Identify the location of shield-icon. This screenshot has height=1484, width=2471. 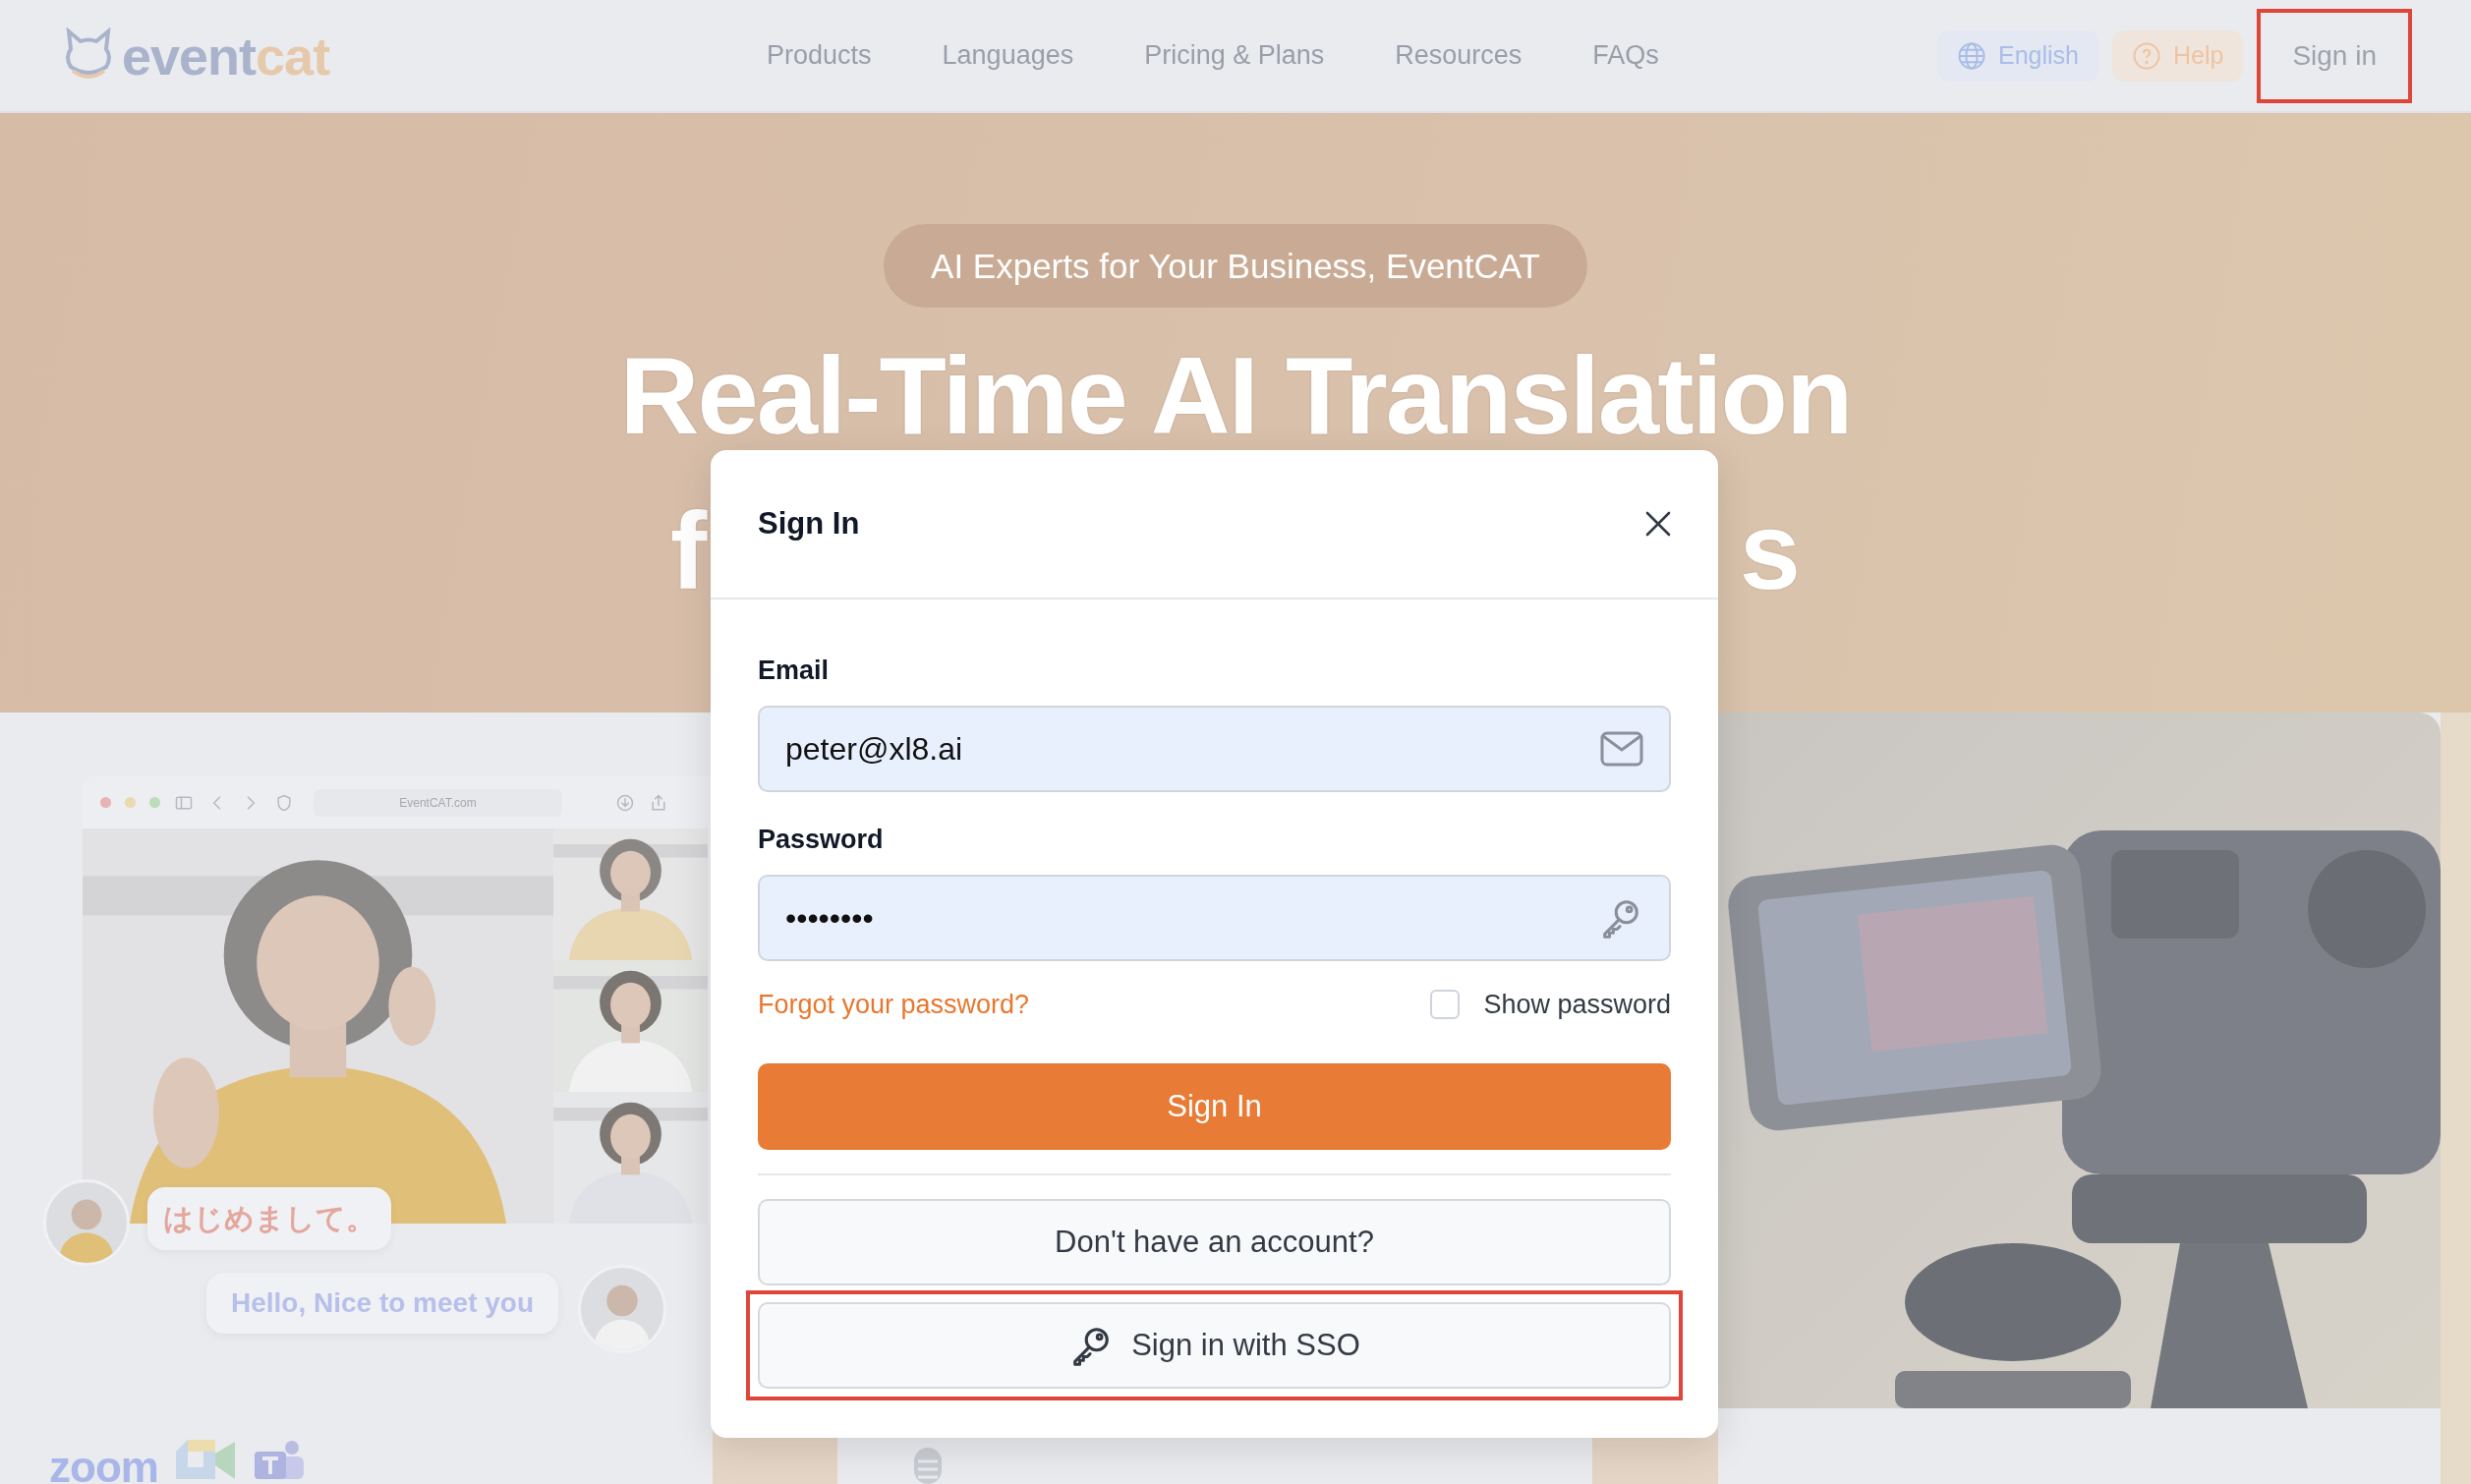
(284, 802).